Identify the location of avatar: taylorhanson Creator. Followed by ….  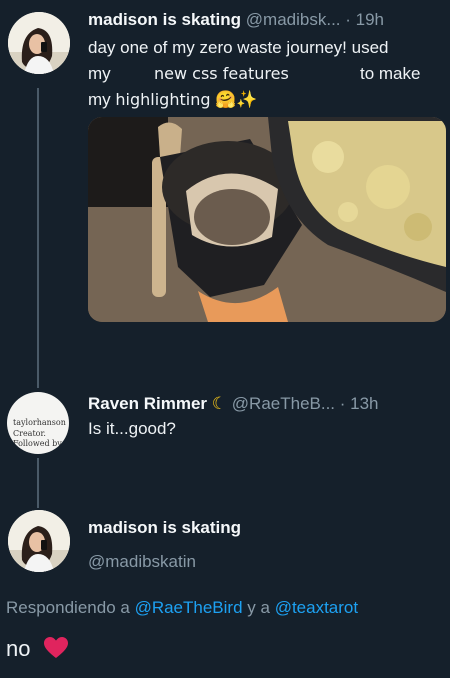
(38, 423).